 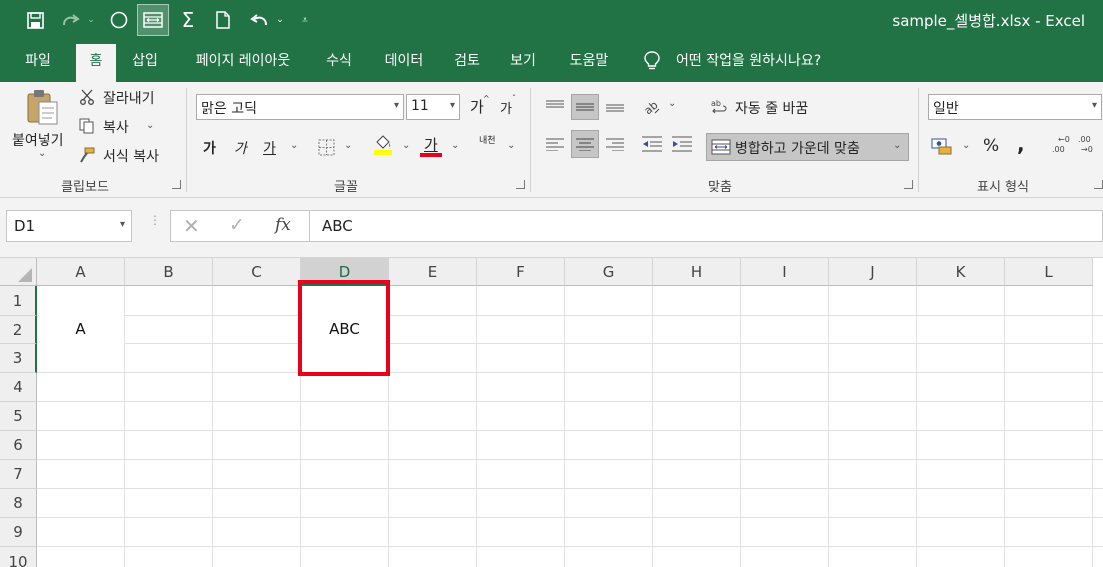 I want to click on copy-dropdown-icon: ⌄, so click(x=150, y=125).